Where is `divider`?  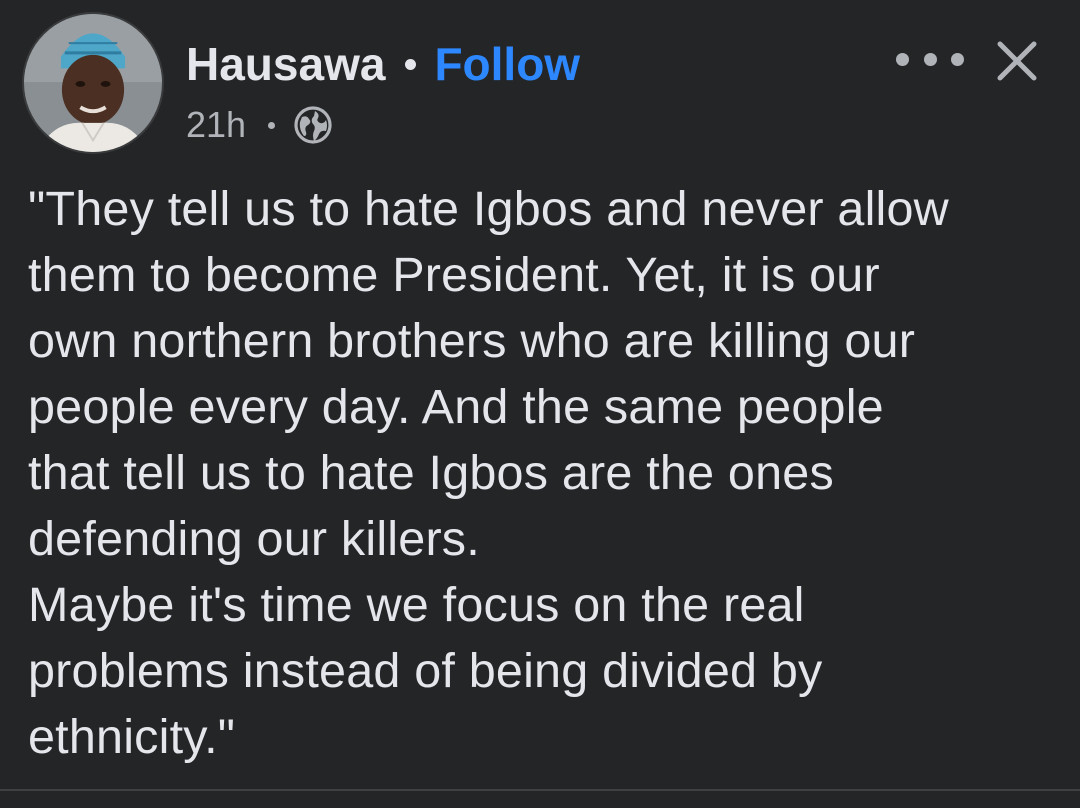
divider is located at coordinates (540, 790).